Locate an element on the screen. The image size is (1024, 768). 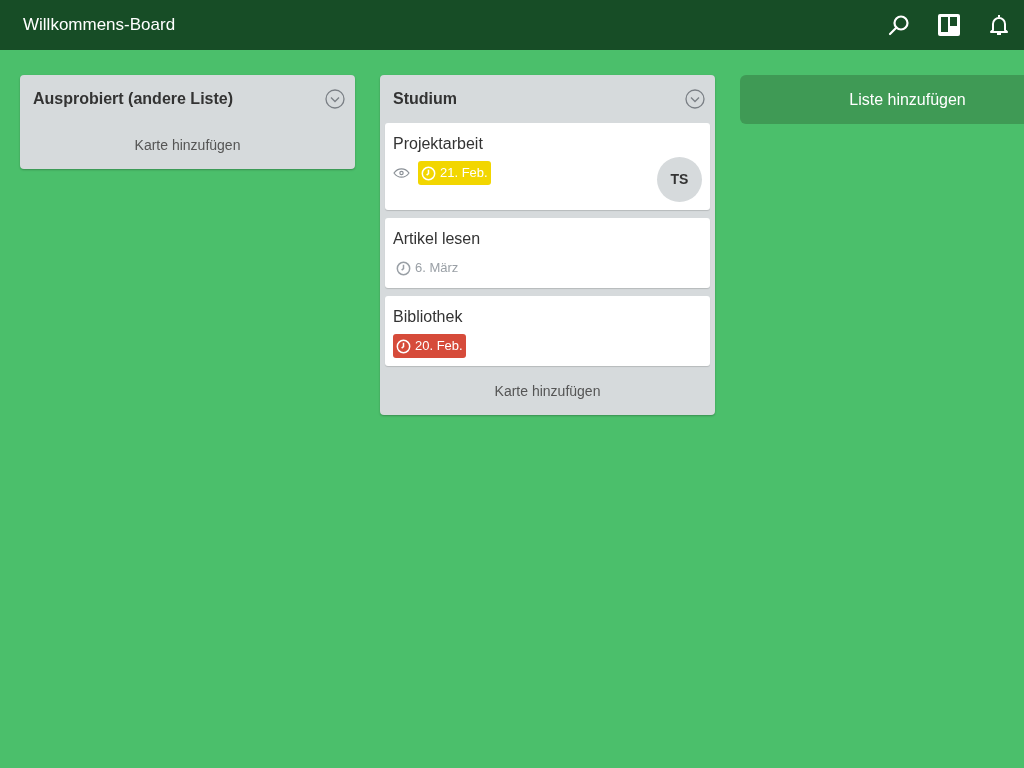
card: Artikel lesen 6. März is located at coordinates (547, 253).